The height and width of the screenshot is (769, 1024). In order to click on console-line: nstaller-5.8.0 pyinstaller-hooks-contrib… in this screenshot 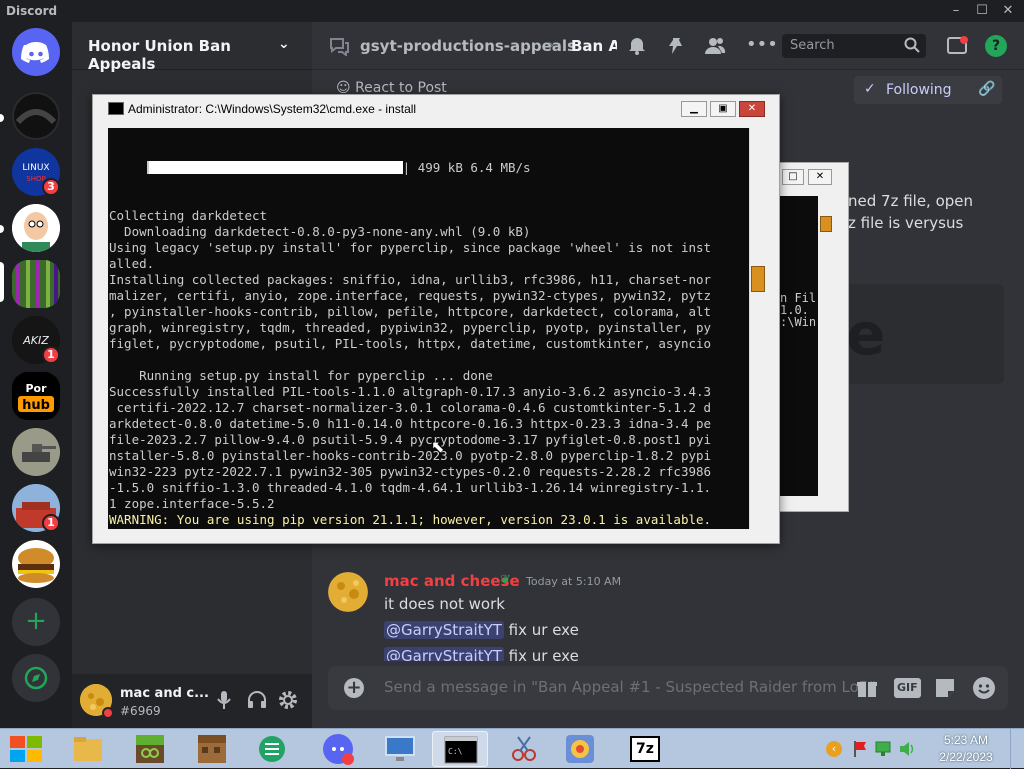, I will do `click(410, 455)`.